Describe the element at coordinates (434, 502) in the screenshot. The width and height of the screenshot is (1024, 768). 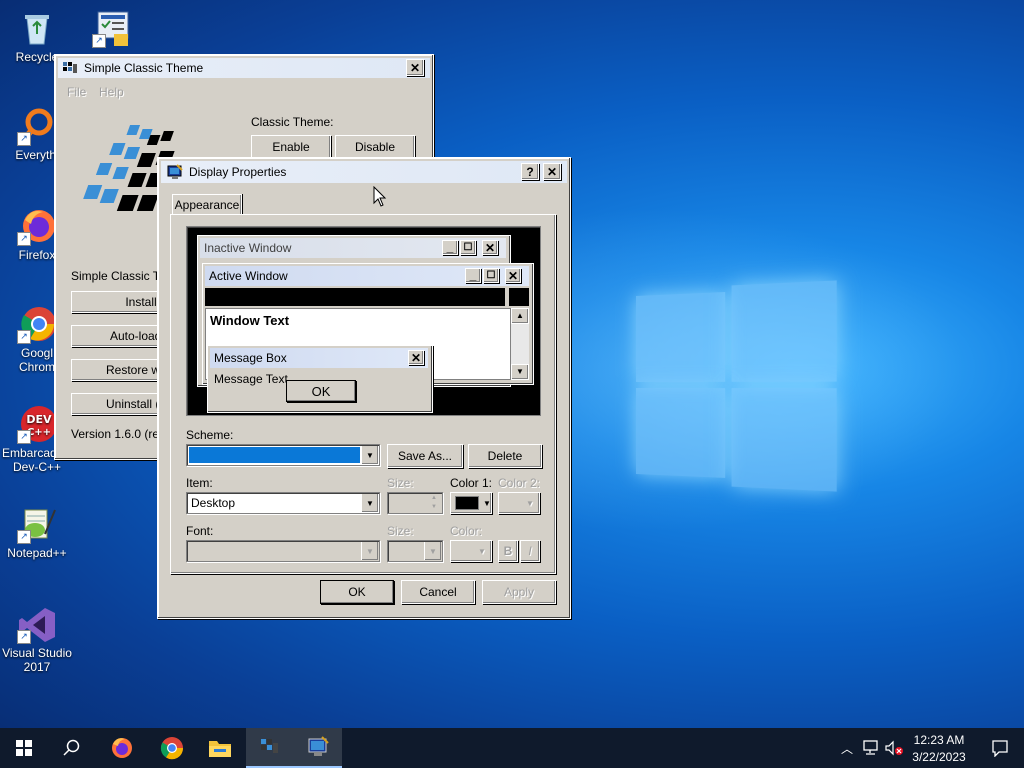
I see `spinner-arrows-icon: ▲ ▼` at that location.